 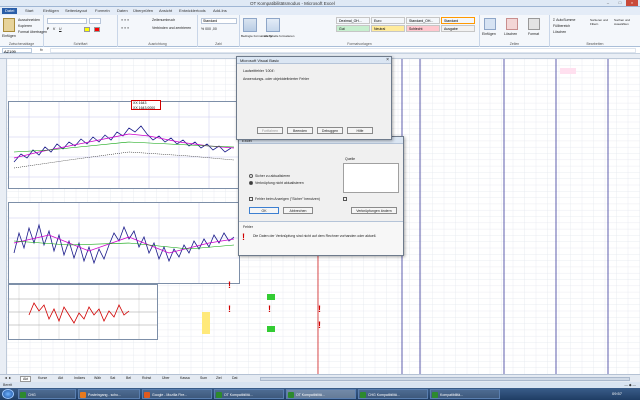 What do you see at coordinates (203, 378) in the screenshot?
I see `sheet-tab: Sum` at bounding box center [203, 378].